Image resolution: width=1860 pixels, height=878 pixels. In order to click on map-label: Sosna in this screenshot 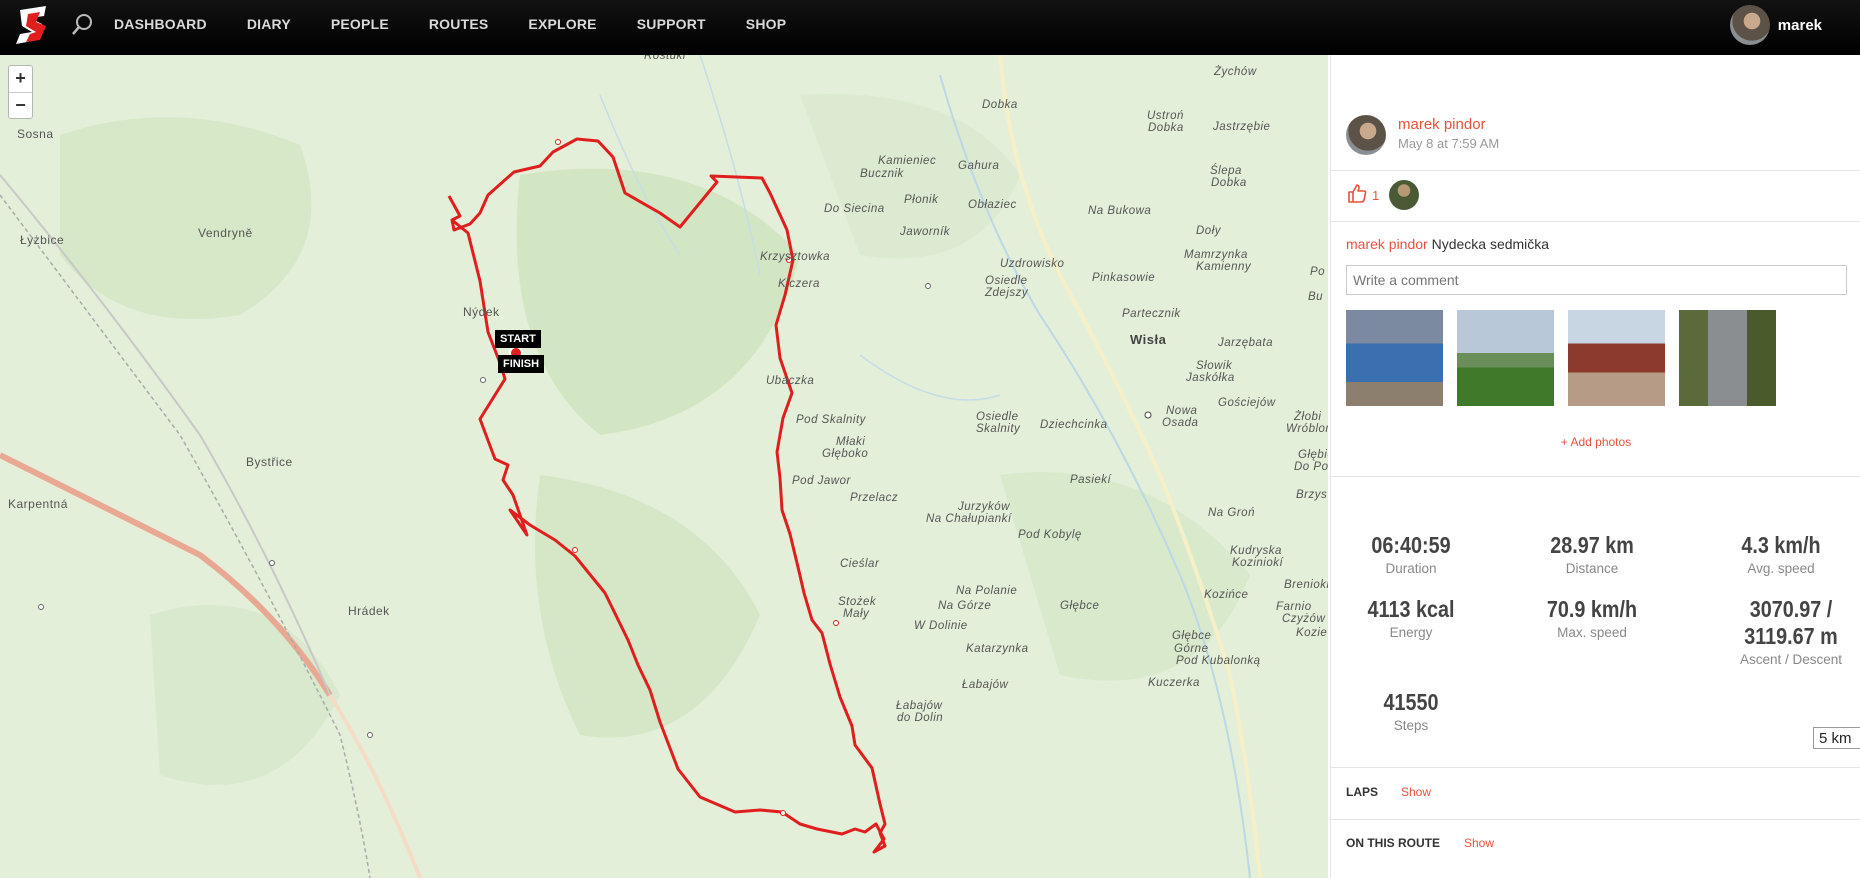, I will do `click(35, 134)`.